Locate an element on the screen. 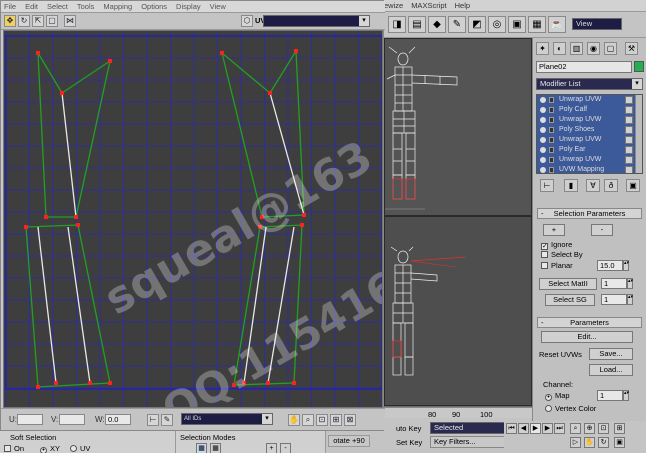 Image resolution: width=646 pixels, height=453 pixels. zoom-viewport-icon: ⌕ is located at coordinates (575, 428).